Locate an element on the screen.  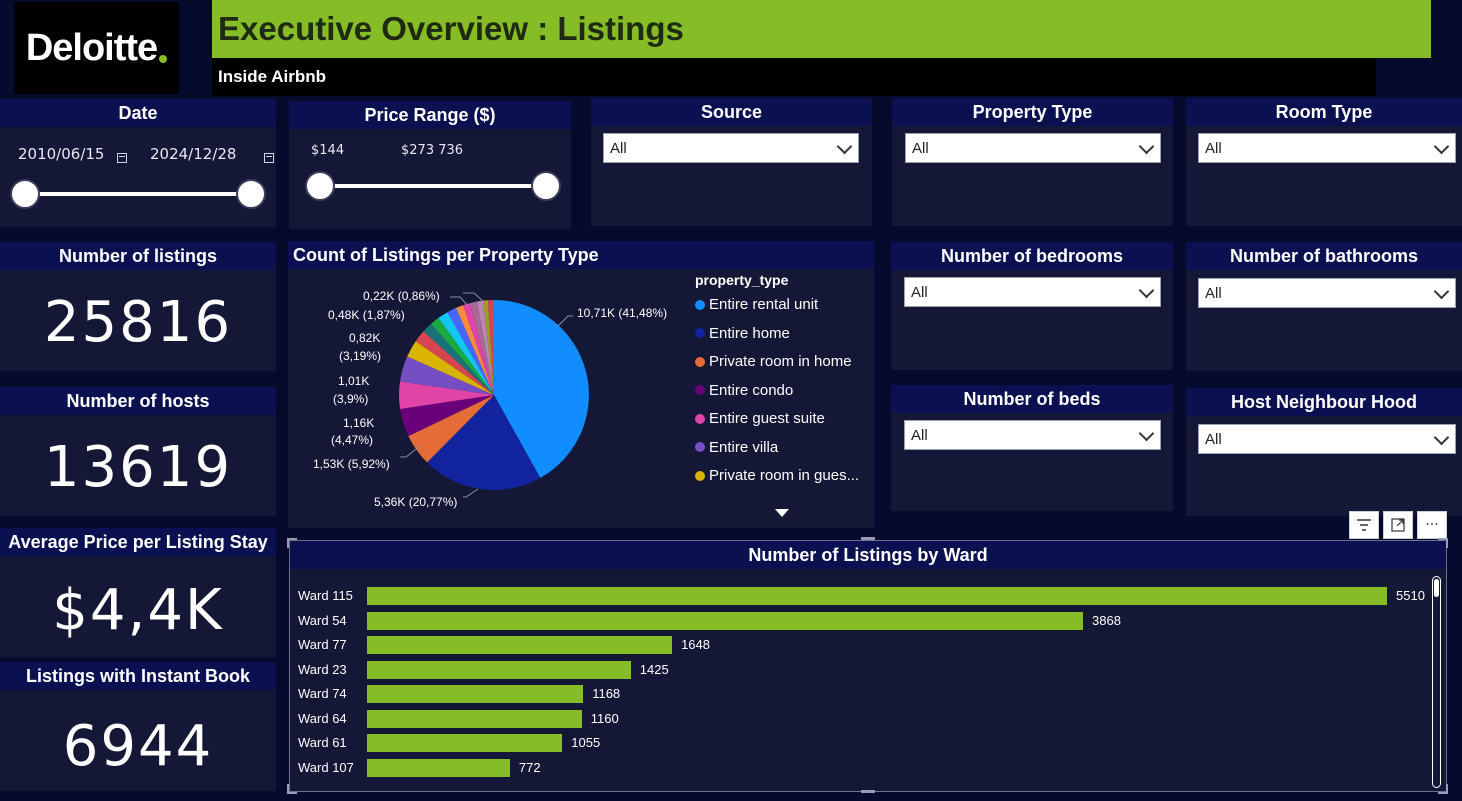
chevron-down-icon is located at coordinates (1441, 437).